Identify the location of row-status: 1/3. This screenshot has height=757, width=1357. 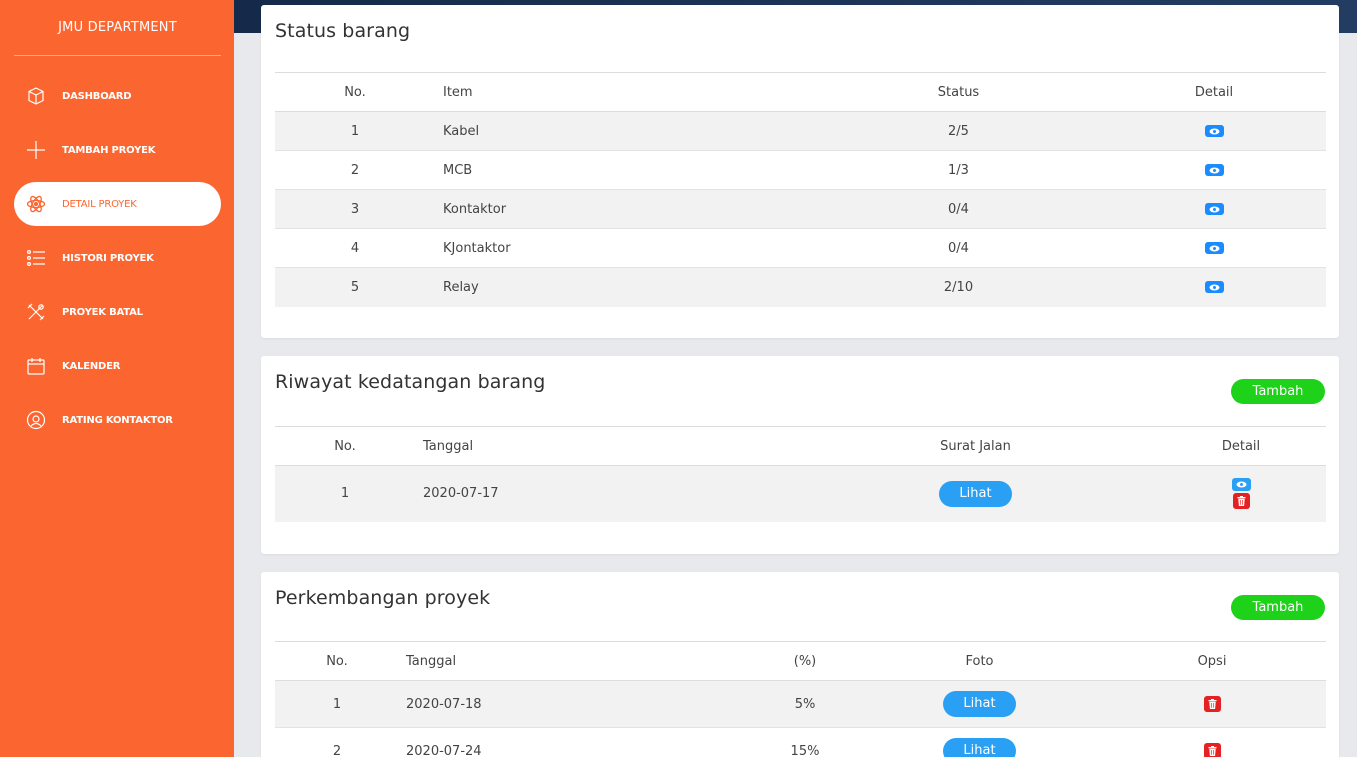
(958, 170).